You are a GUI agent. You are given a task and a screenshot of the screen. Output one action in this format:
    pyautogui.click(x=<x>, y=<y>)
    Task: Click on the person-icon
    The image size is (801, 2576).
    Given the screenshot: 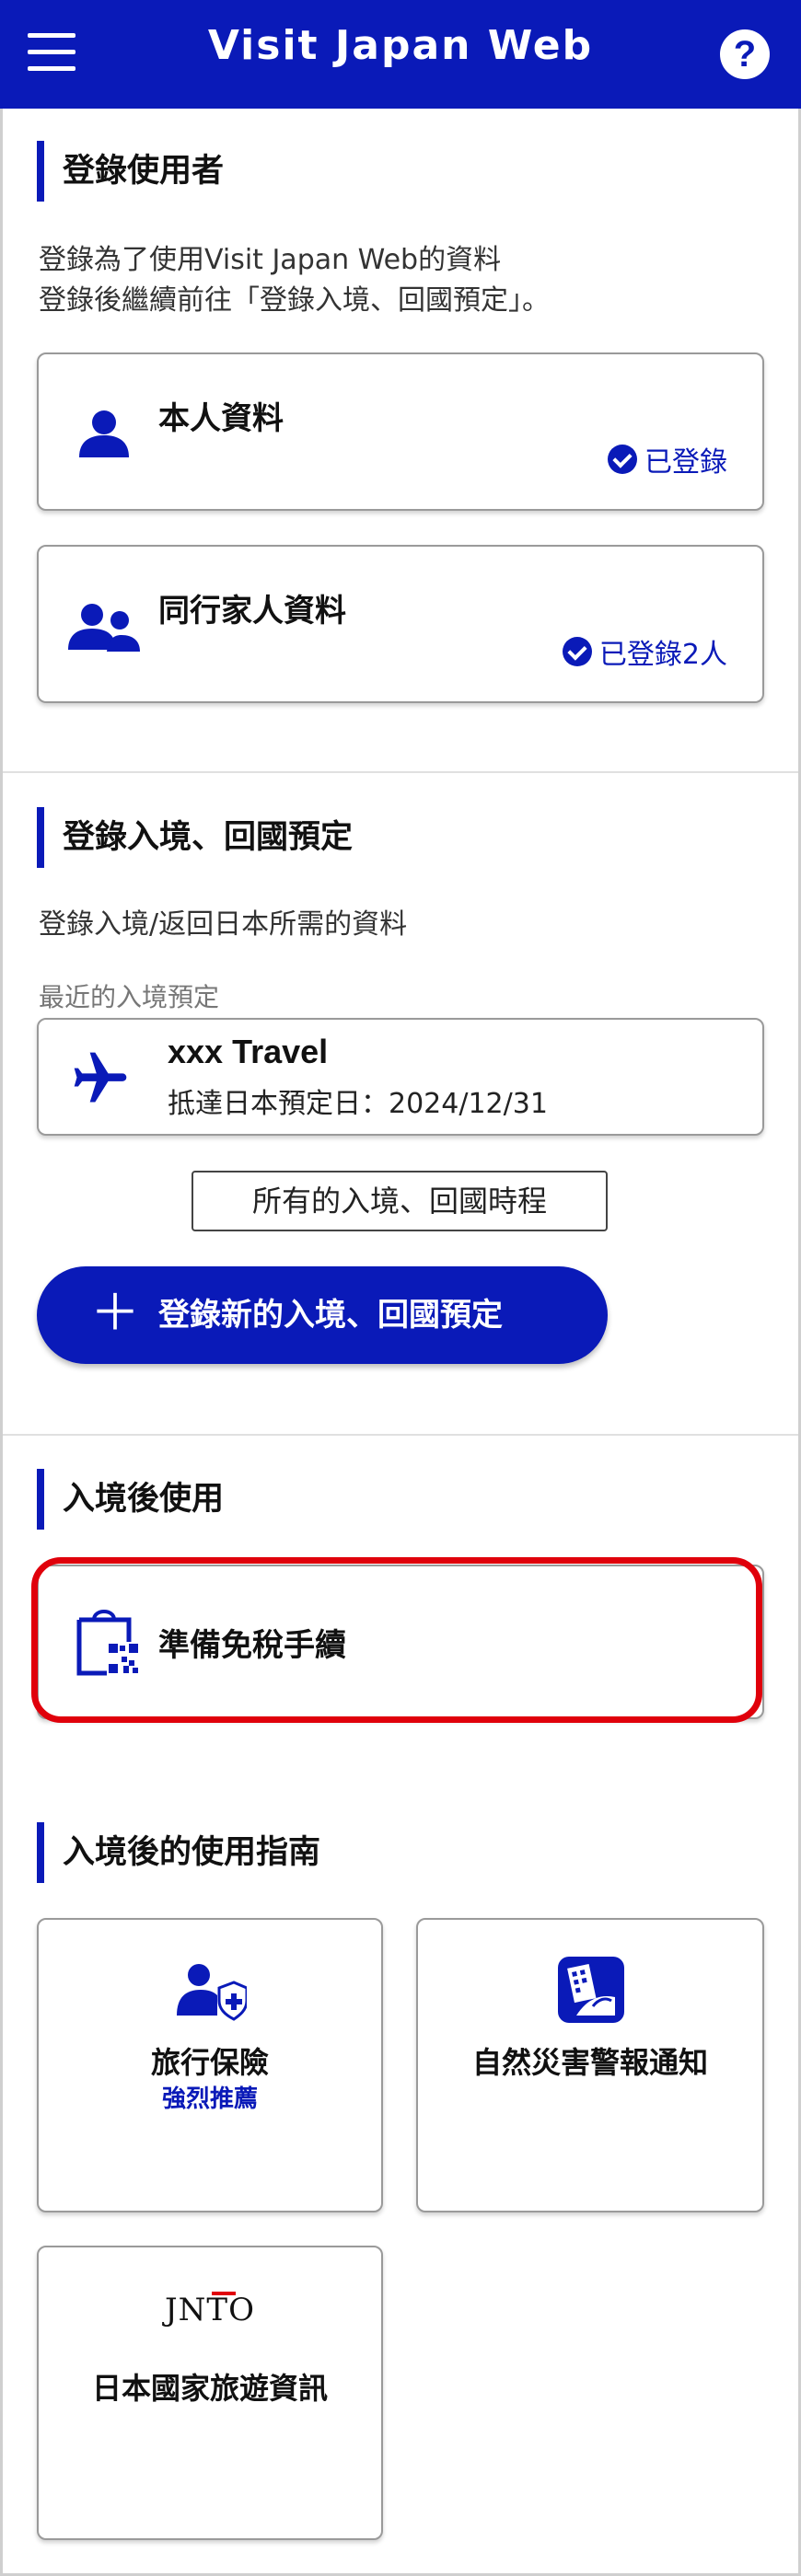 What is the action you would take?
    pyautogui.click(x=104, y=434)
    